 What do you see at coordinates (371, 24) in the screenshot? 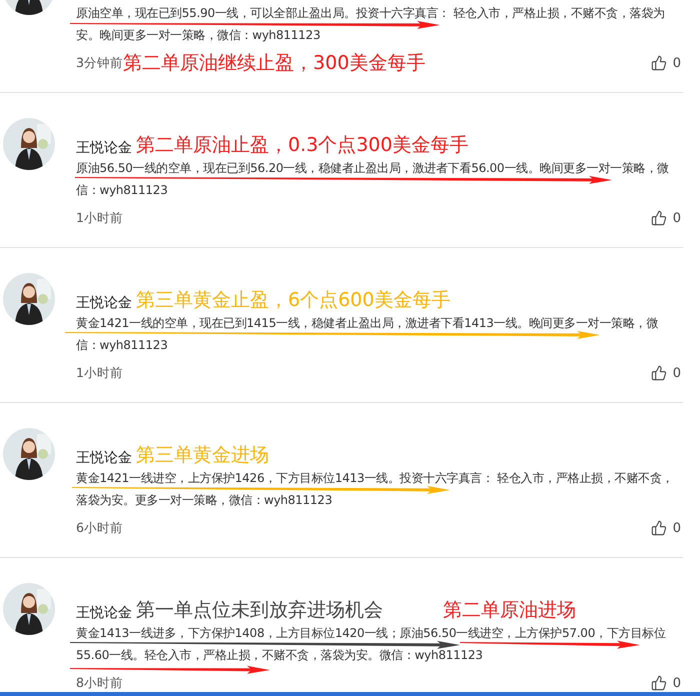
I see `post-text: 原油空单，现在已到55.90一线，可以全部止盈出局。投资十六字真言： 轻仓入市，严格止损，不赌不贪，落袋为安。晚间更多一对一策略，微信：wyh811123` at bounding box center [371, 24].